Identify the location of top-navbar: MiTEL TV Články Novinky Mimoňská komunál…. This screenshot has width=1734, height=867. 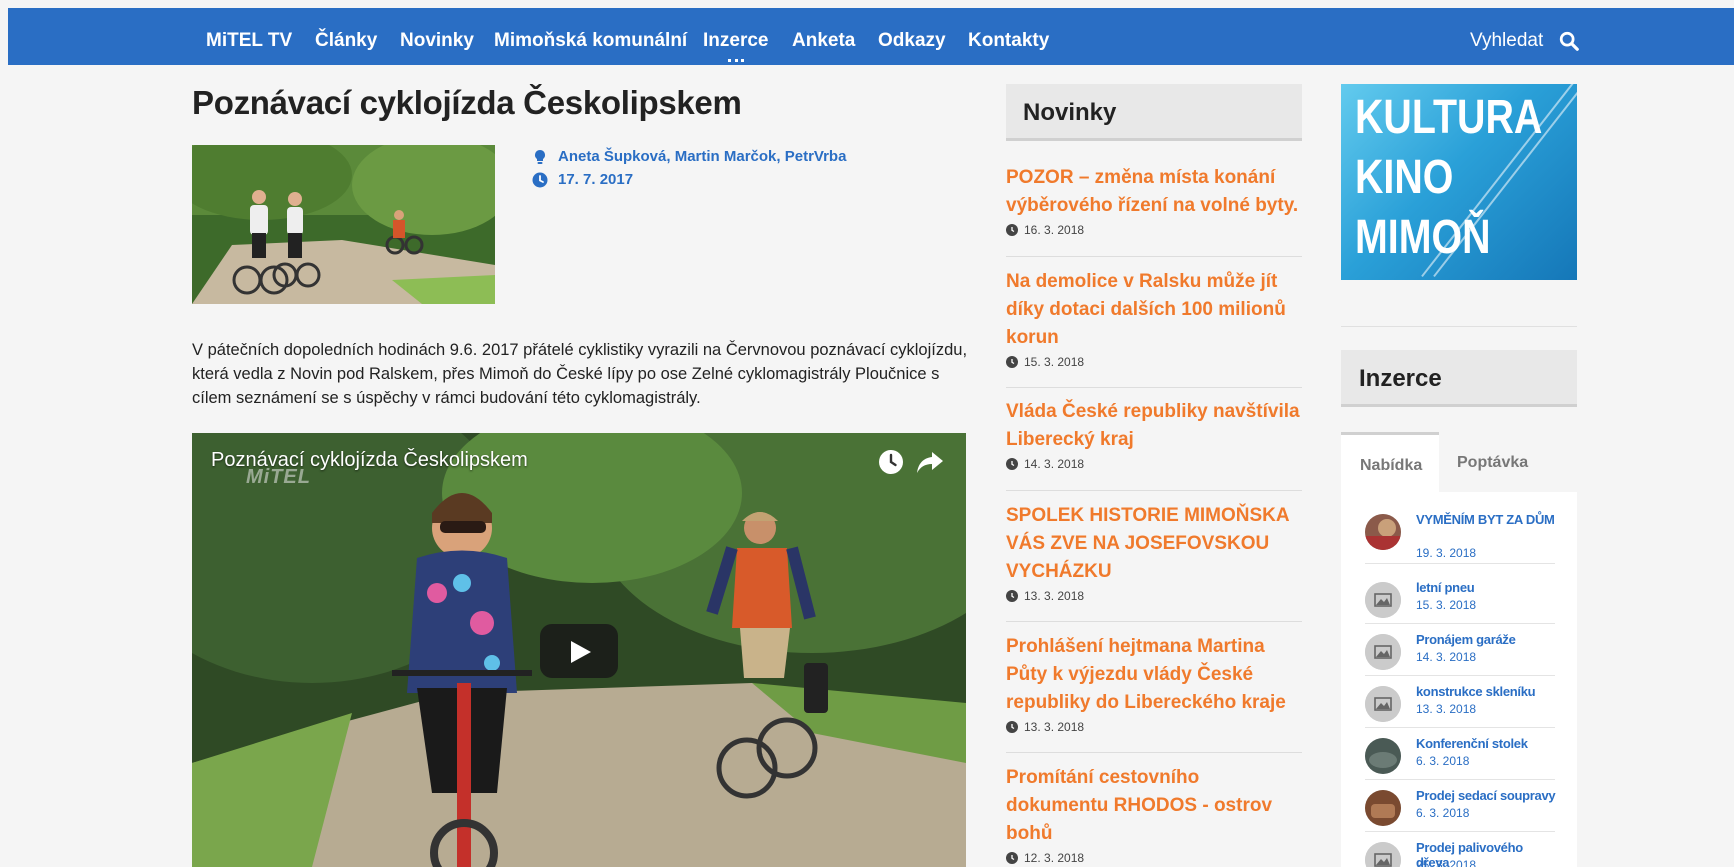
(871, 36).